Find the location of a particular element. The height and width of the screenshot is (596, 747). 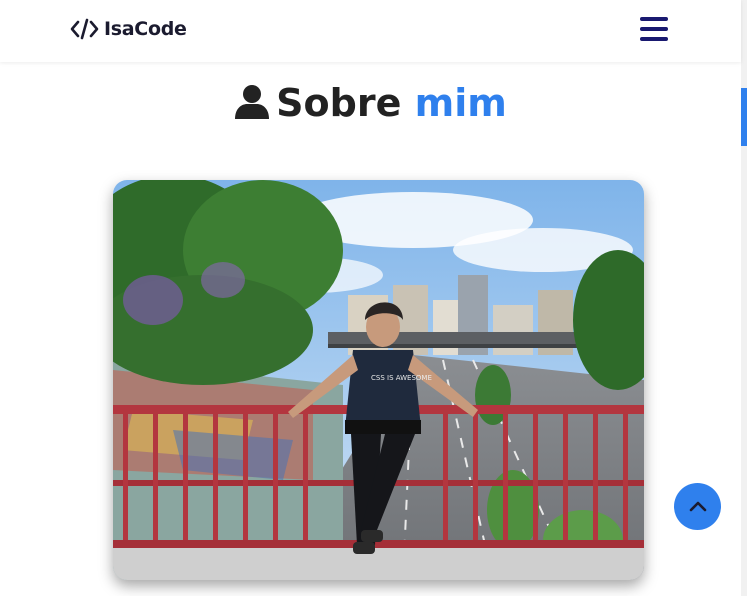

user-icon is located at coordinates (252, 107).